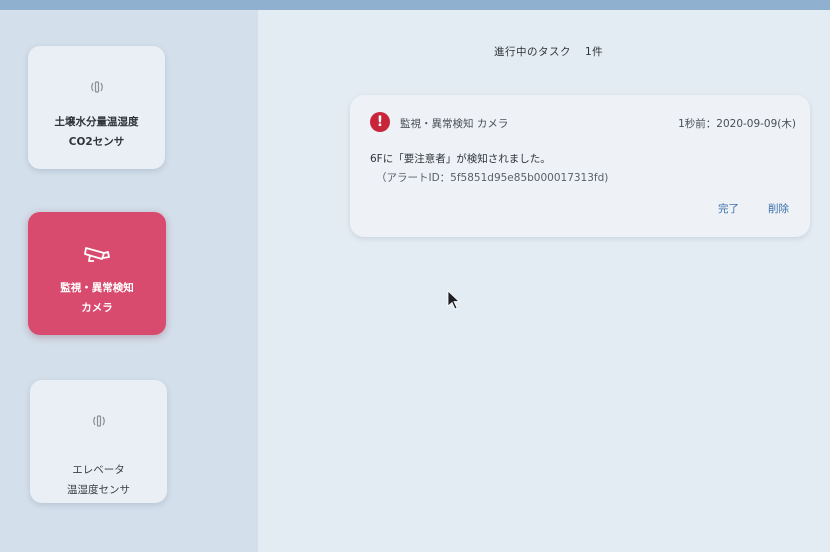 The height and width of the screenshot is (552, 830). I want to click on task-list-header: 進行中のタスク 1件, so click(548, 51).